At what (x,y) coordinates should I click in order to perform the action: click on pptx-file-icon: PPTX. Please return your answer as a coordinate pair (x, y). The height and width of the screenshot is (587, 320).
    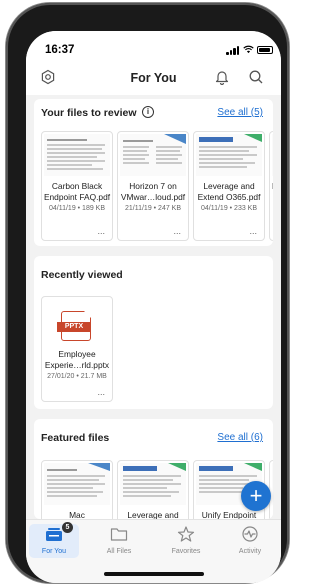
    Looking at the image, I should click on (74, 325).